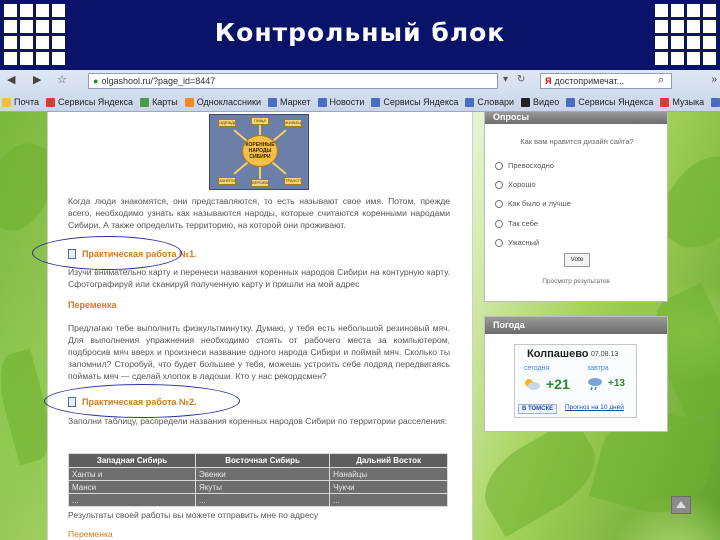  Describe the element at coordinates (289, 102) in the screenshot. I see `bookmark-item: Маркет` at that location.